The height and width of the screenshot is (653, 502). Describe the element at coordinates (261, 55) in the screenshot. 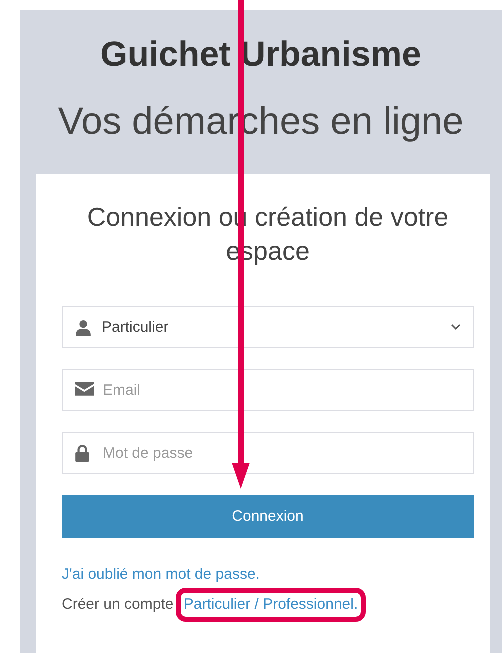

I see `site-title: Guichet Urbanisme` at that location.